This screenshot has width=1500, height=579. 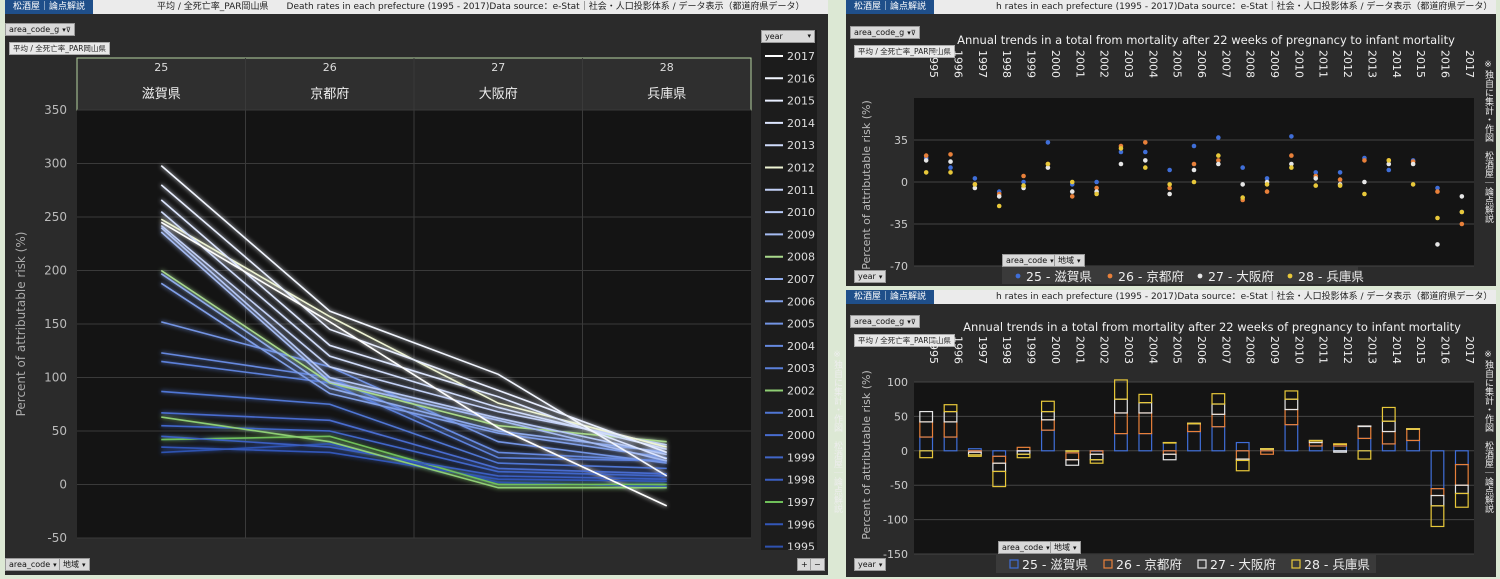 I want to click on legend-label-1996: 1996, so click(x=801, y=524).